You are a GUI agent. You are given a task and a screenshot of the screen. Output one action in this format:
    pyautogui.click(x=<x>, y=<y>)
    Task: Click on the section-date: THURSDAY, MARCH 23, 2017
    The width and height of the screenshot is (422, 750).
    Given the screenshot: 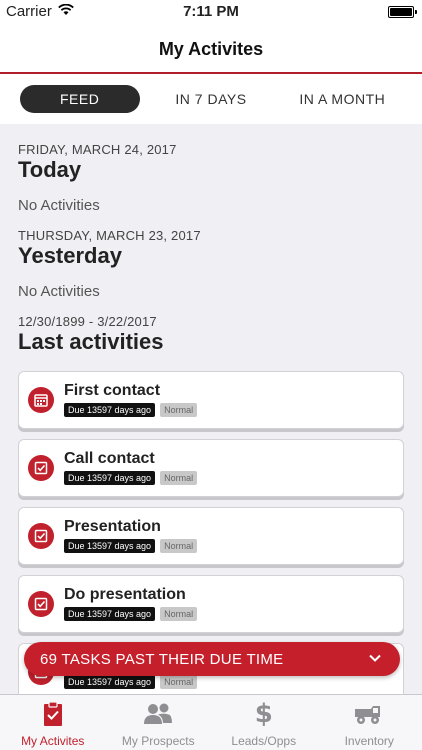 What is the action you would take?
    pyautogui.click(x=109, y=235)
    